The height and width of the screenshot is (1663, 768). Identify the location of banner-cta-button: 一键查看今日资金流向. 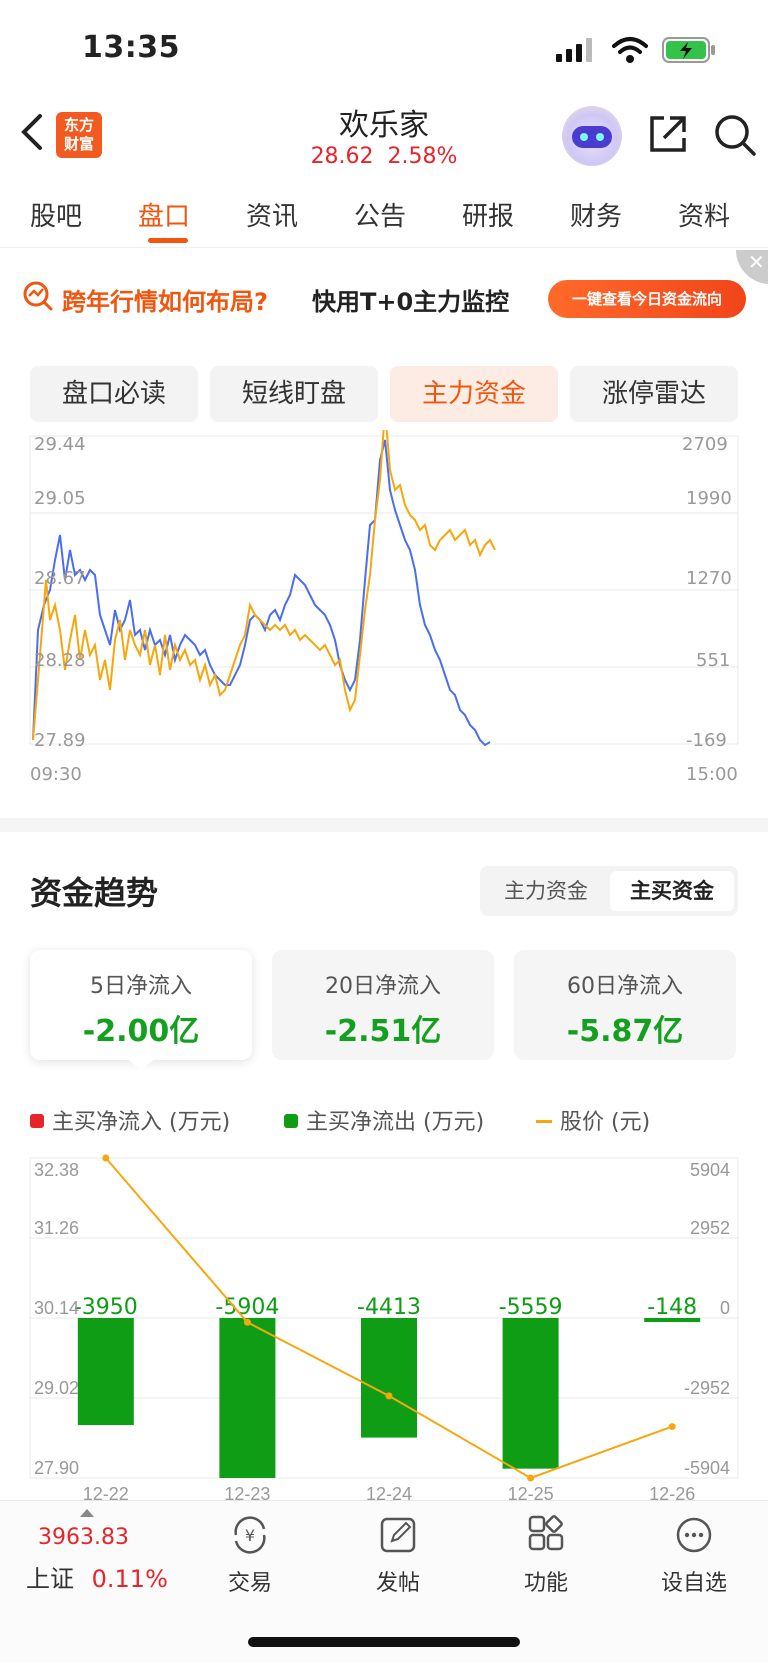
(647, 299).